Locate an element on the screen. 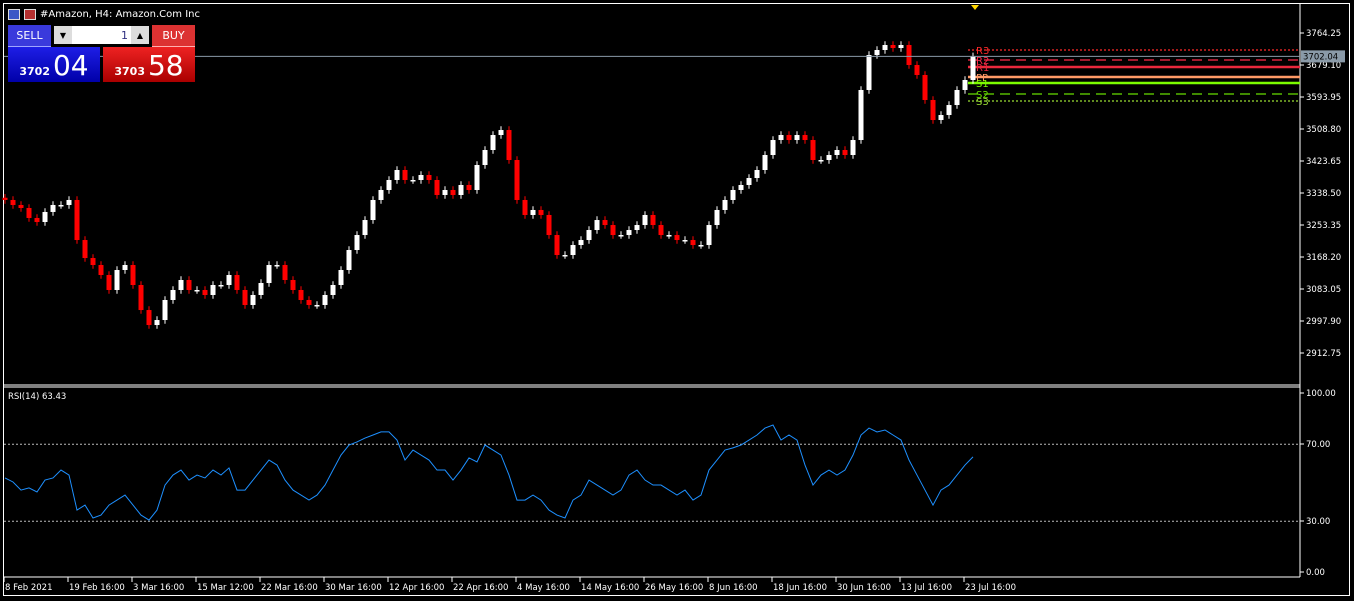 The width and height of the screenshot is (1354, 601). volume-decrease-button: ▼ is located at coordinates (63, 35).